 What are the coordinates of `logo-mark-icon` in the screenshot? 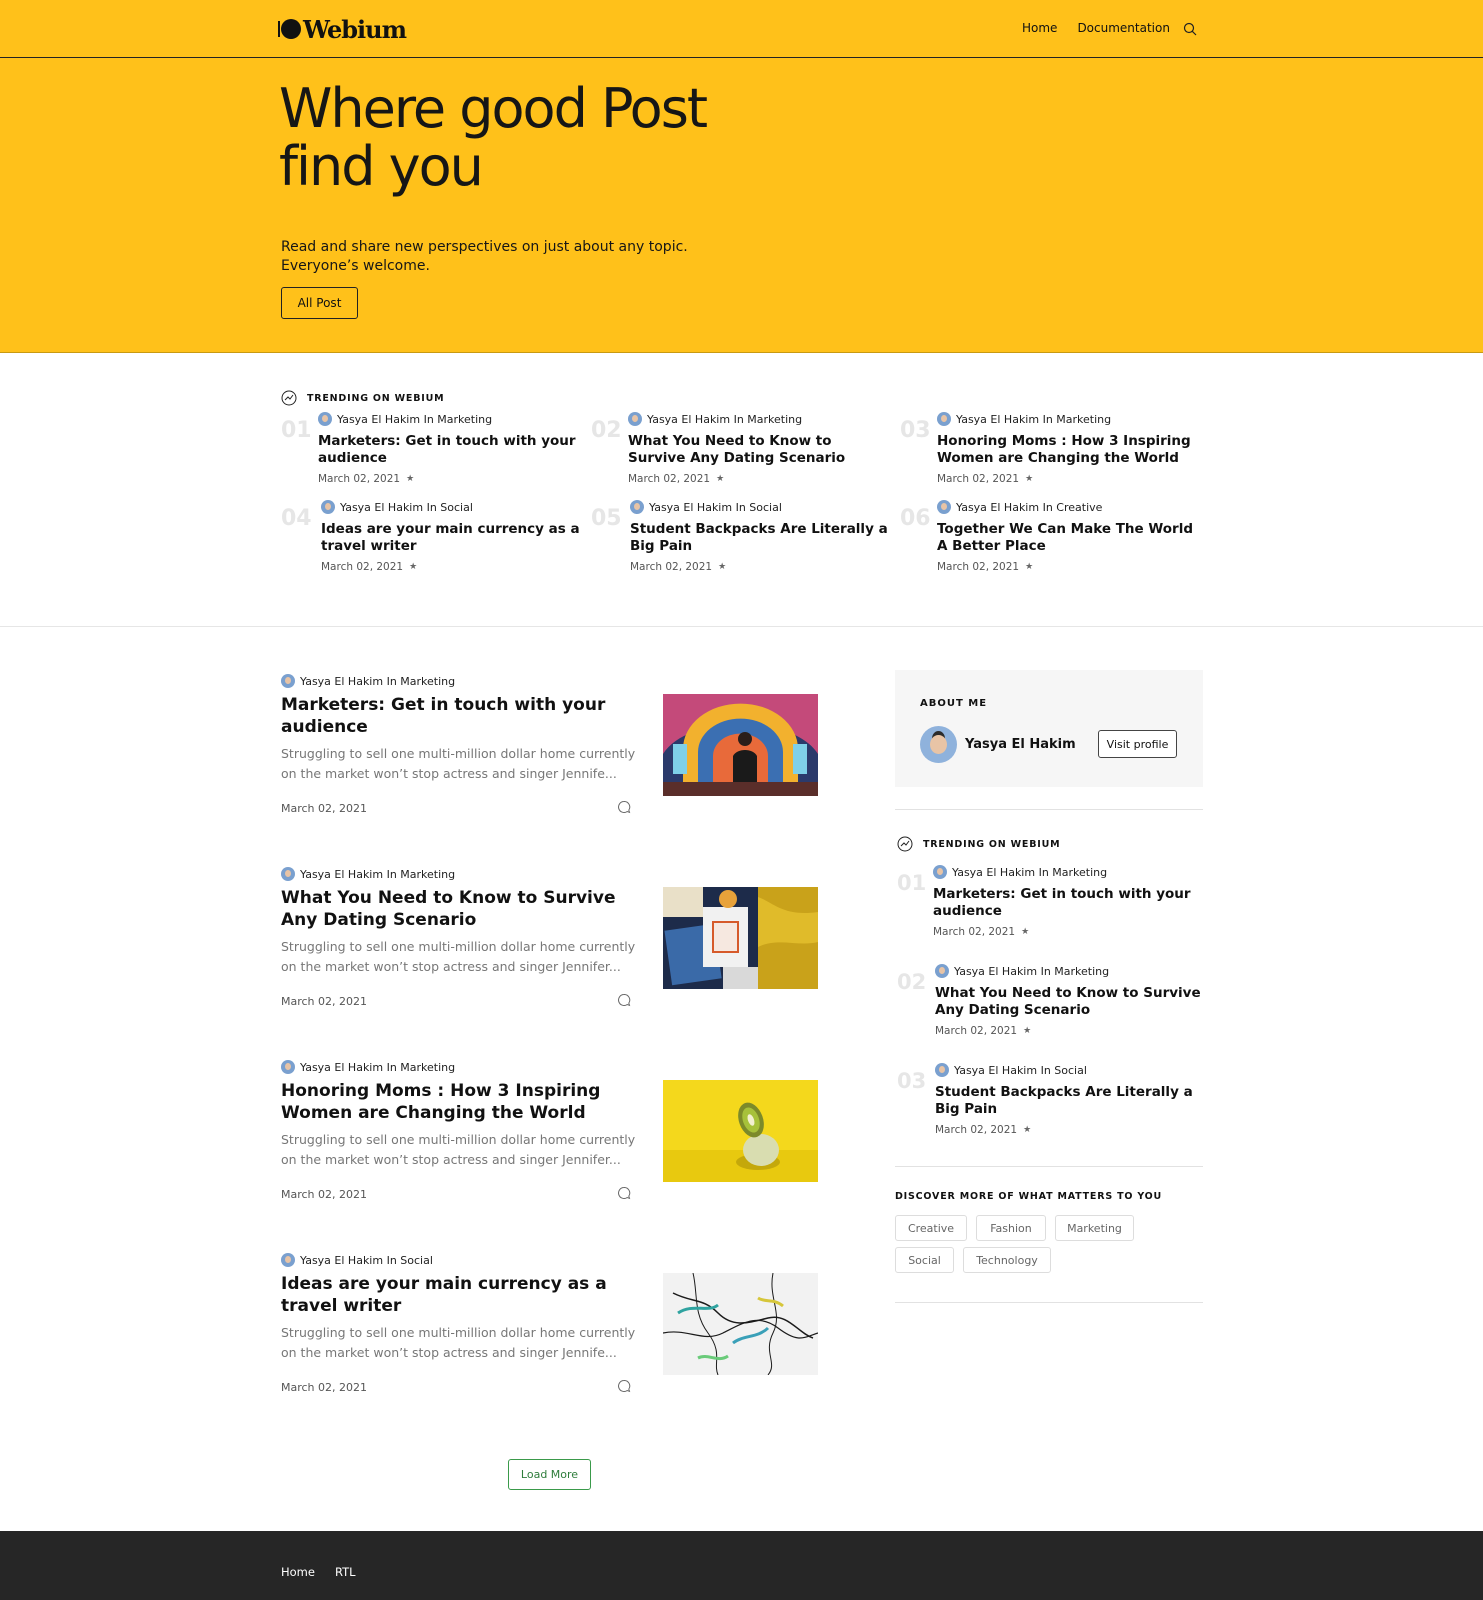 It's located at (289, 29).